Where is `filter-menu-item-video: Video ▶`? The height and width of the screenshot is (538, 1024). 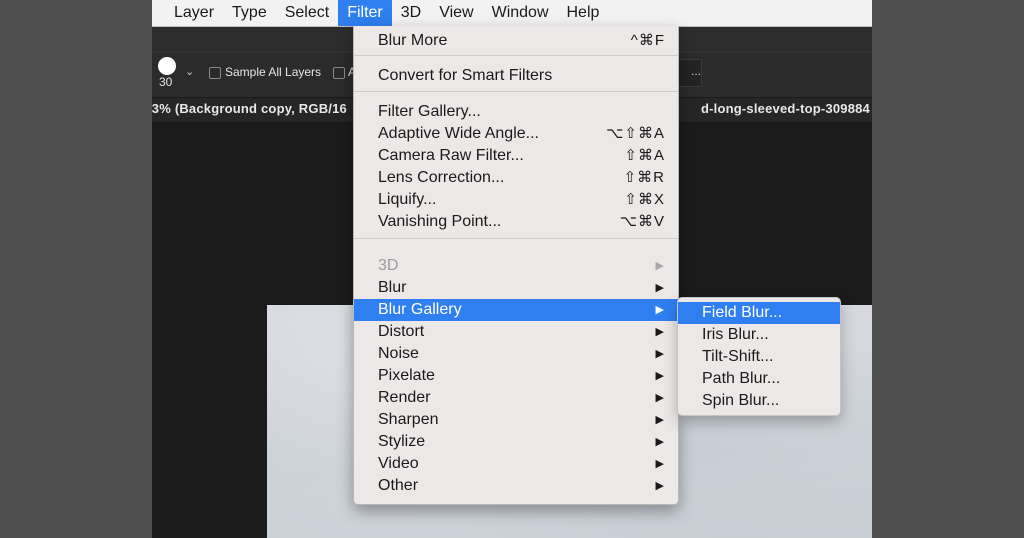
filter-menu-item-video: Video ▶ is located at coordinates (516, 464).